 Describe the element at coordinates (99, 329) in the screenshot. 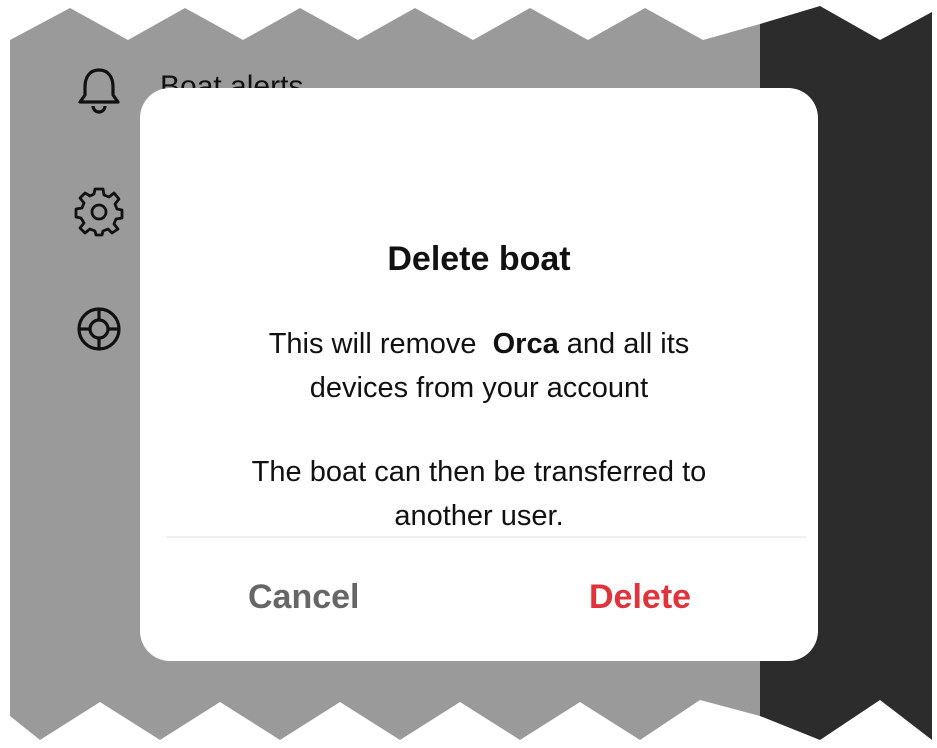

I see `lifebuoy-icon` at that location.